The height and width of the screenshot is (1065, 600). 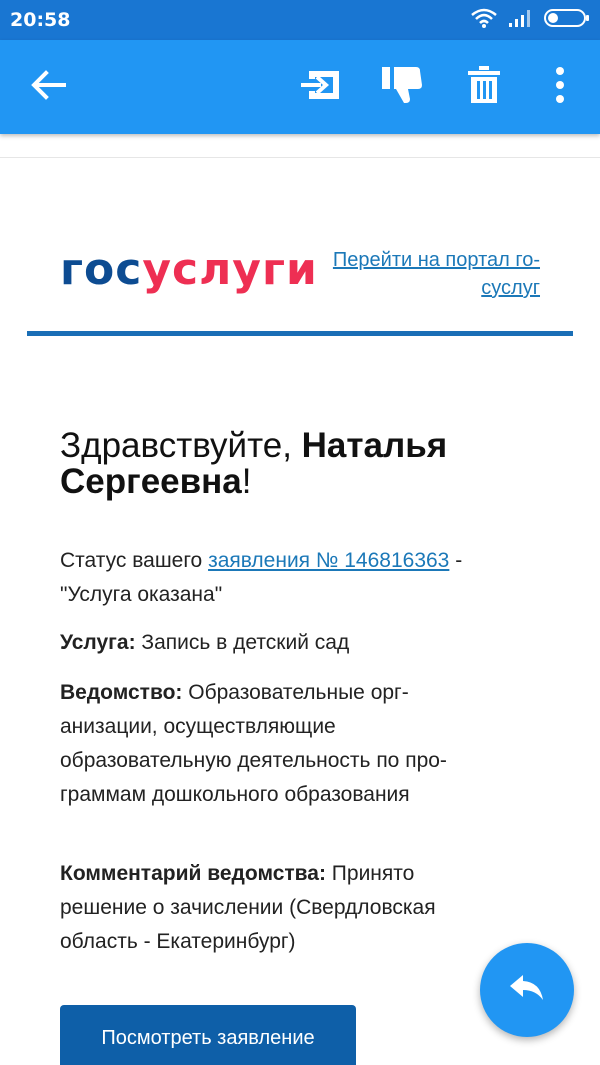 What do you see at coordinates (300, 20) in the screenshot?
I see `status-bar: 20:58` at bounding box center [300, 20].